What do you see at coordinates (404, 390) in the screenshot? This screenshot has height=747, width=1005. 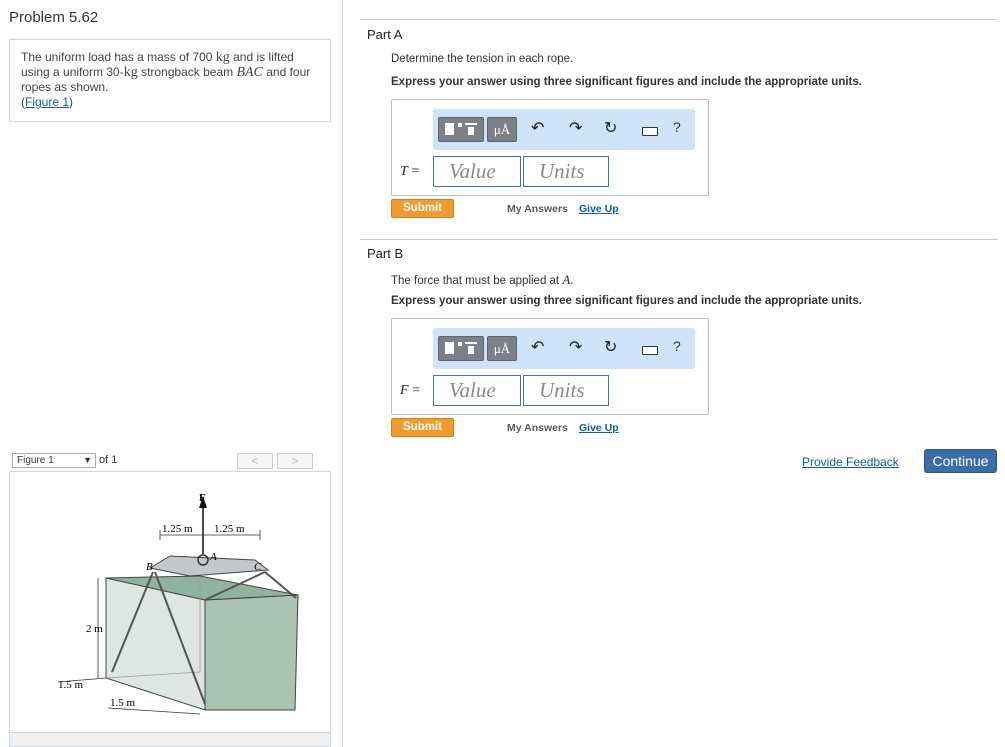 I see `variable-symbol: F` at bounding box center [404, 390].